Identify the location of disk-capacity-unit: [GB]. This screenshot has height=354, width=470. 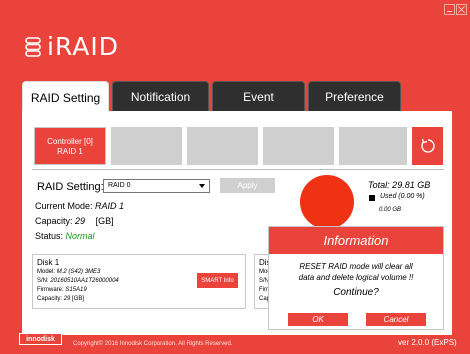
(78, 299).